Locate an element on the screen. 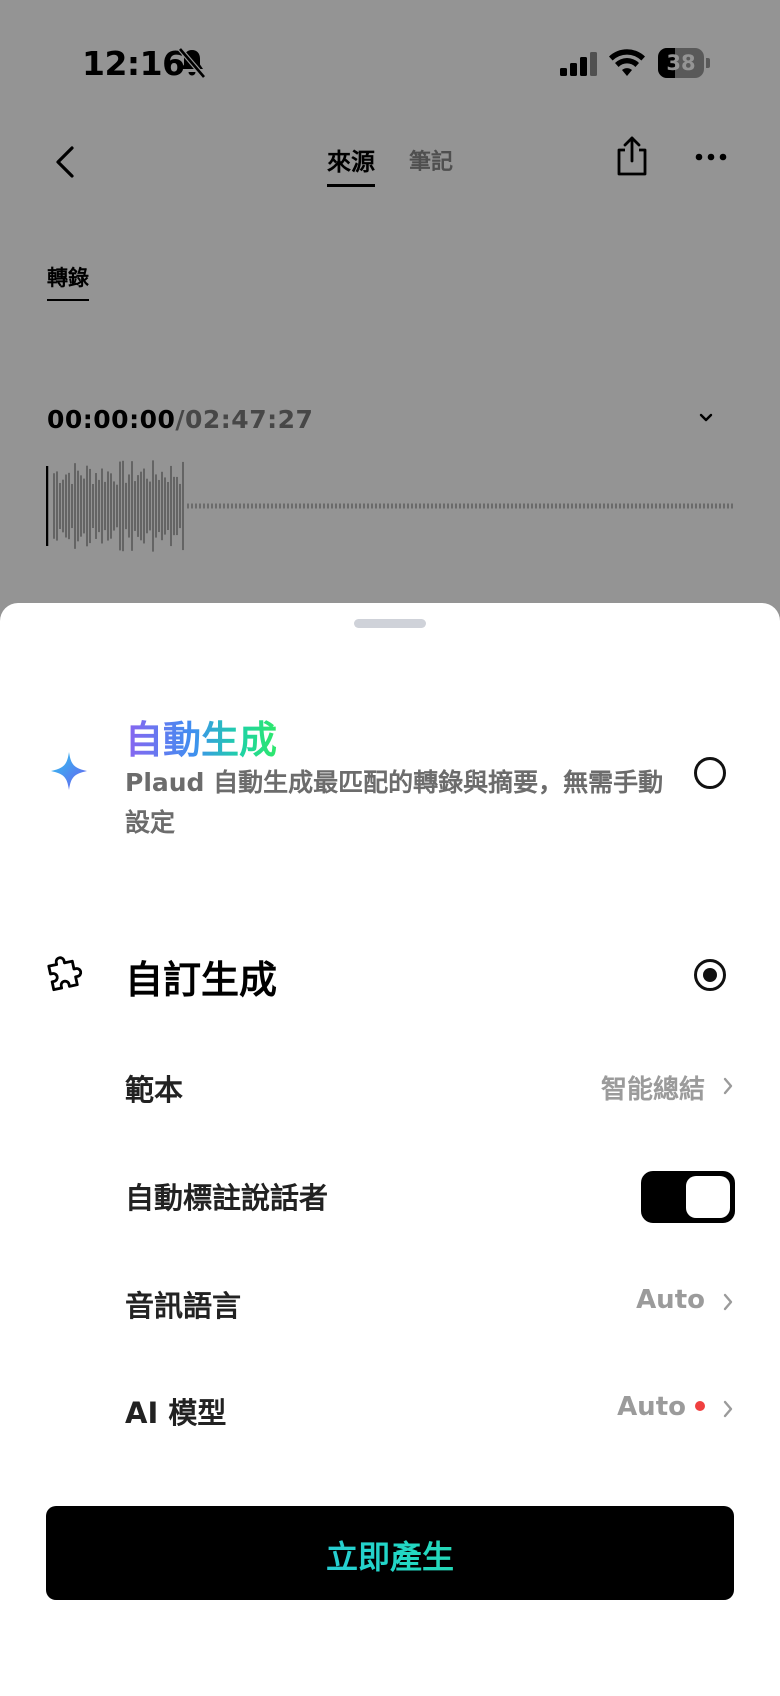 The width and height of the screenshot is (780, 1696). template-value: 智能總結 is located at coordinates (652, 1090).